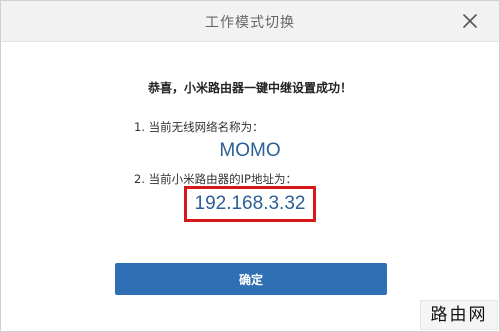 The image size is (500, 332). What do you see at coordinates (249, 88) in the screenshot?
I see `success-message: 恭喜，小米路由器一键中继设置成功！` at bounding box center [249, 88].